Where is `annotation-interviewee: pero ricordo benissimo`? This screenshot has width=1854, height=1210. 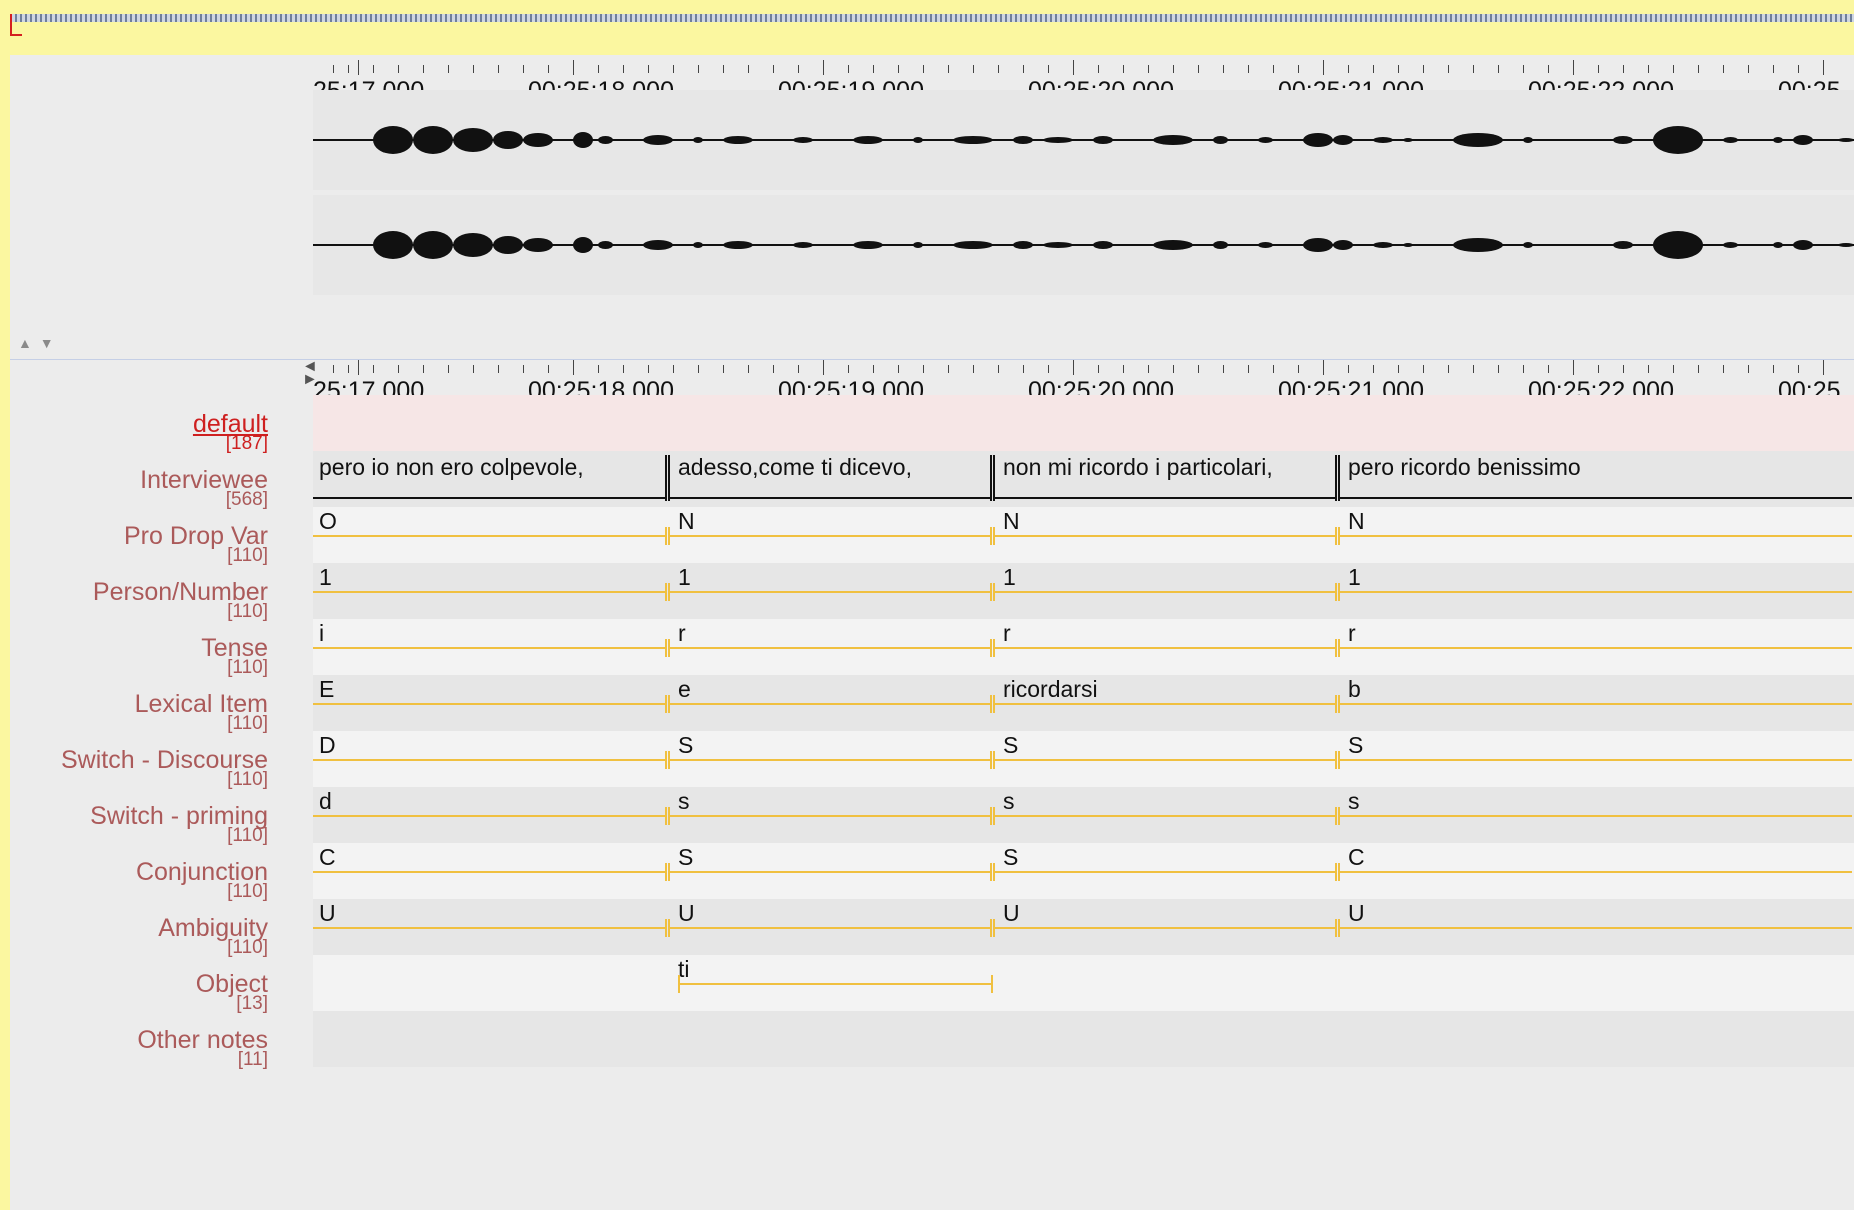 annotation-interviewee: pero ricordo benissimo is located at coordinates (1464, 467).